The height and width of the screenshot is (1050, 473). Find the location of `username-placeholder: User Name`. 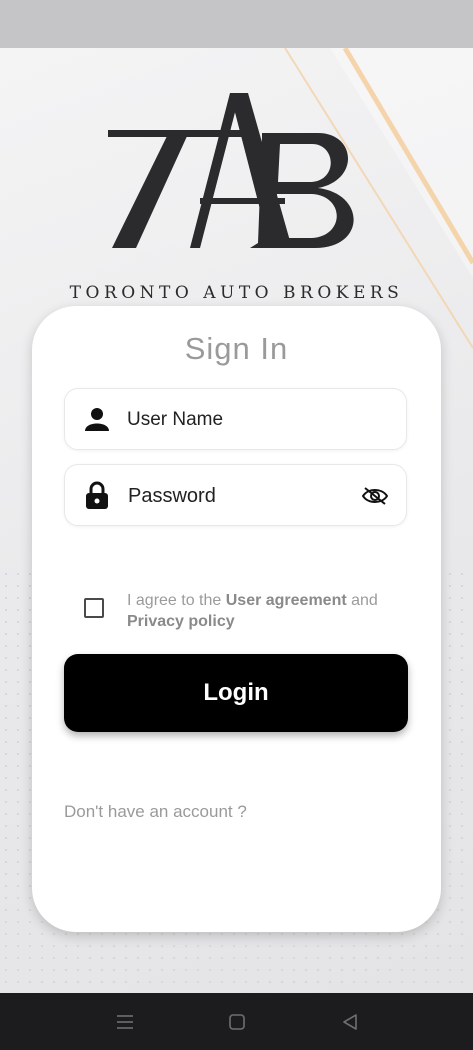

username-placeholder: User Name is located at coordinates (175, 419).